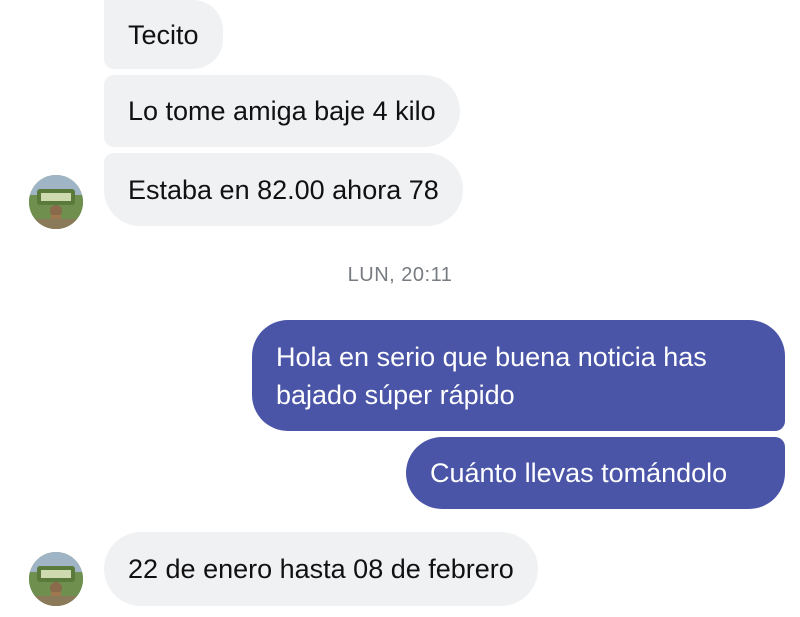 The width and height of the screenshot is (800, 617). I want to click on message-text: Tecito, so click(163, 34).